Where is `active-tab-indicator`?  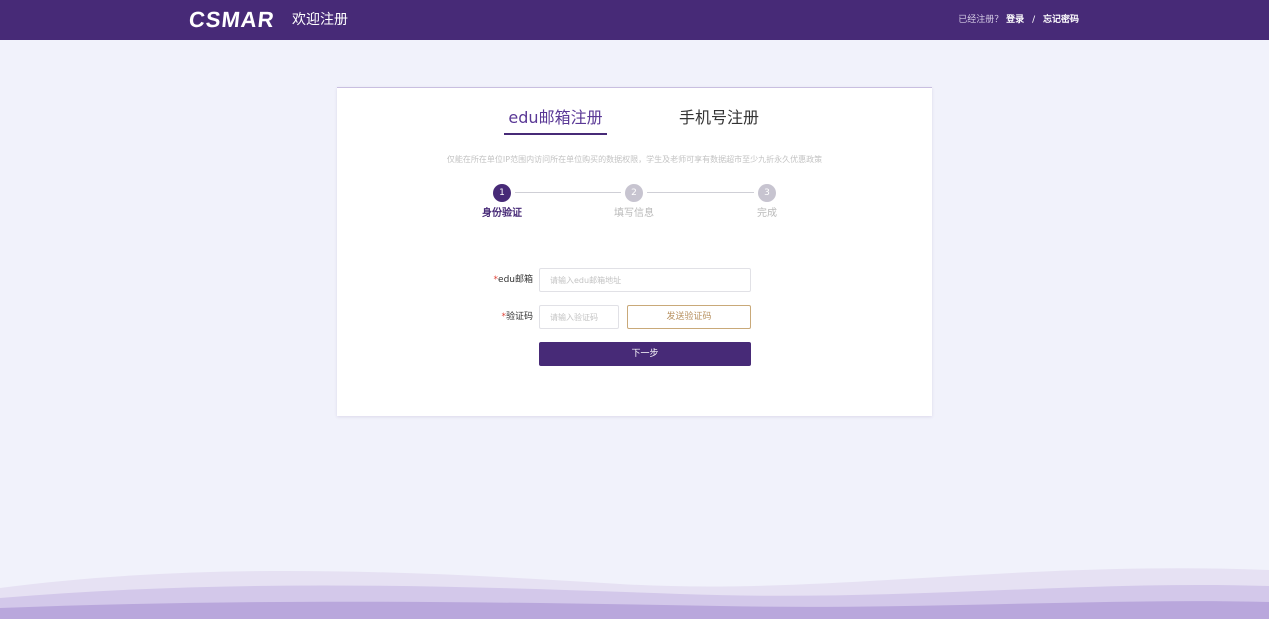 active-tab-indicator is located at coordinates (555, 134).